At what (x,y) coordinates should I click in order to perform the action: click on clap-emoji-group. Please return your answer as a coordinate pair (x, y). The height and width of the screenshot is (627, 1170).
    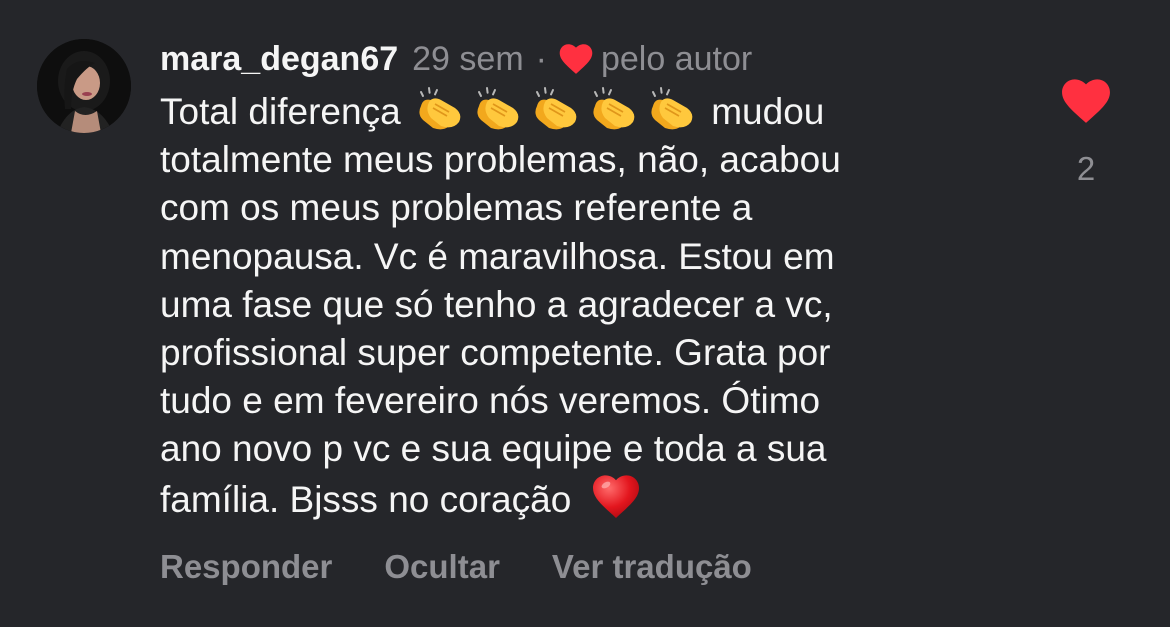
    Looking at the image, I should click on (556, 109).